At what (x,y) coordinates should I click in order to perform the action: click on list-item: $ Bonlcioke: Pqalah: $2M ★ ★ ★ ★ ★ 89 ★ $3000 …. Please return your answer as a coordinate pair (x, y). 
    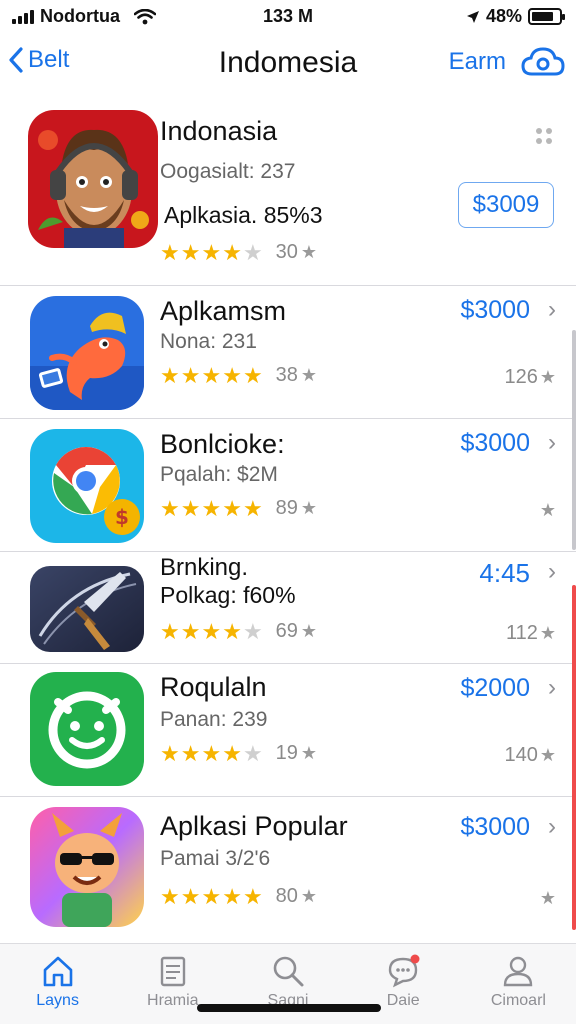
    Looking at the image, I should click on (288, 485).